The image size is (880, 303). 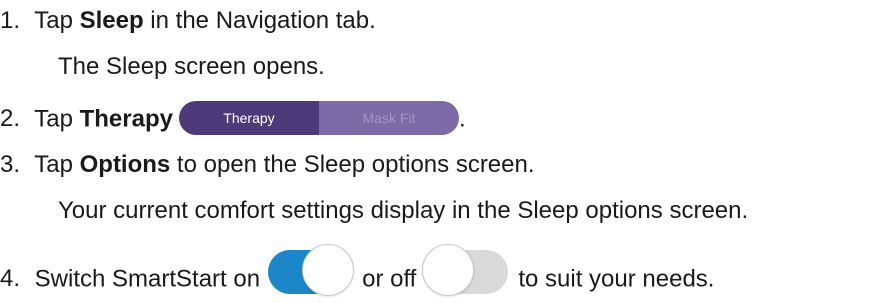 I want to click on segment-therapy: Therapy, so click(x=248, y=118).